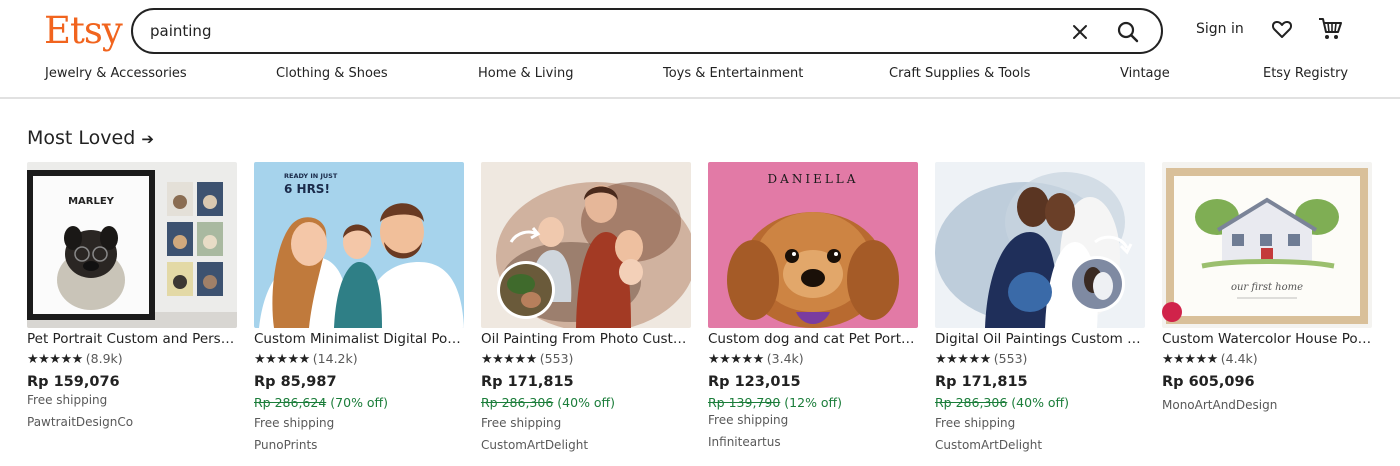 The width and height of the screenshot is (1400, 466). Describe the element at coordinates (586, 339) in the screenshot. I see `listing-title: Oil Painting From Photo Custom Portrait` at that location.